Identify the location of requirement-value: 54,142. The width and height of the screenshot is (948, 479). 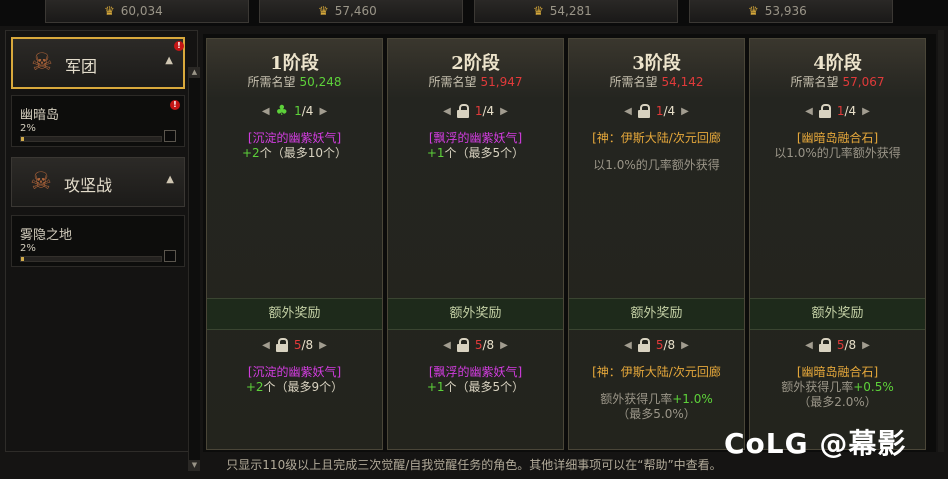
(682, 82).